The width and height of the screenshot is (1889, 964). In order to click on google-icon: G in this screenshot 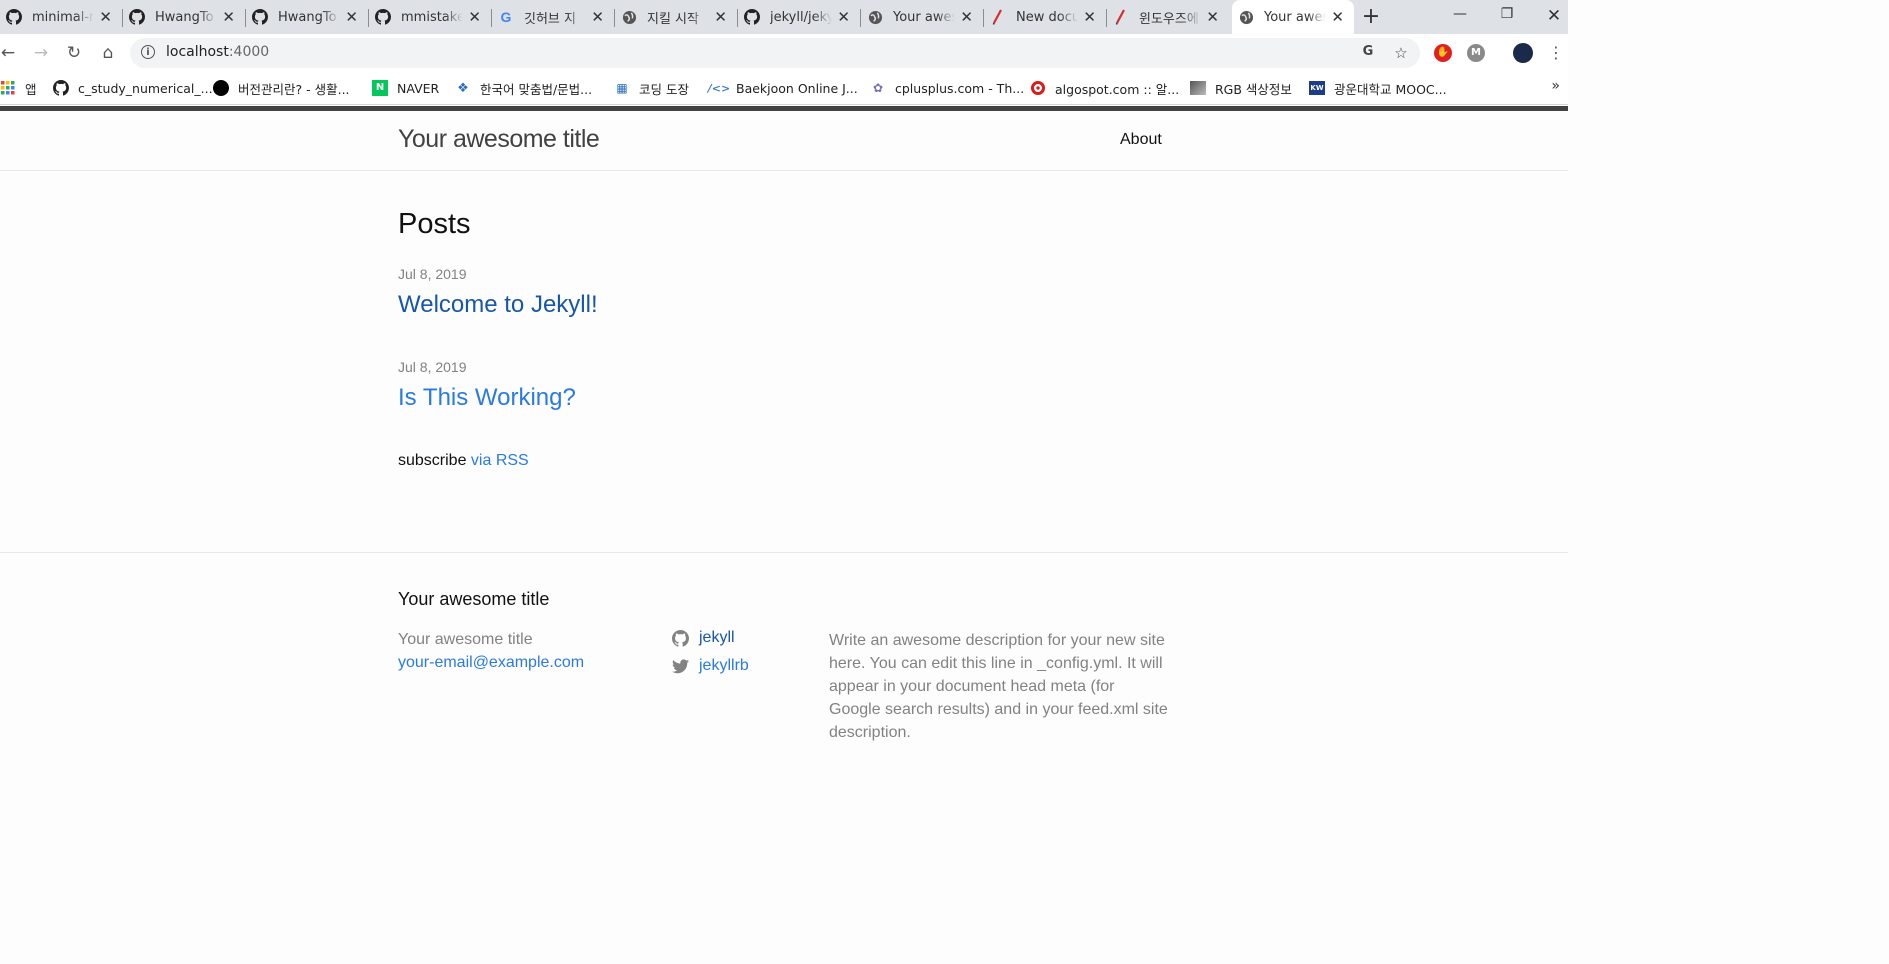, I will do `click(506, 17)`.